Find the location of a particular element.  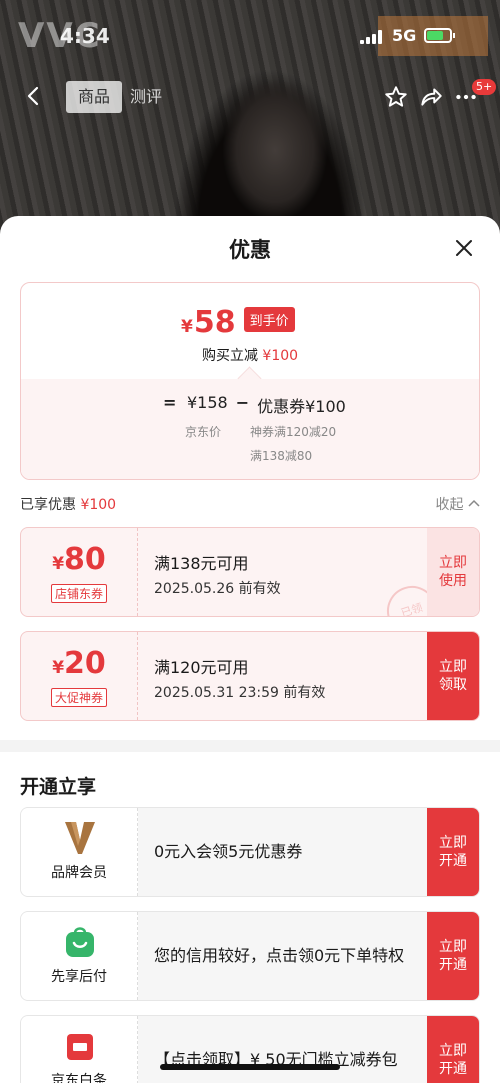

brand-v-icon is located at coordinates (80, 838).